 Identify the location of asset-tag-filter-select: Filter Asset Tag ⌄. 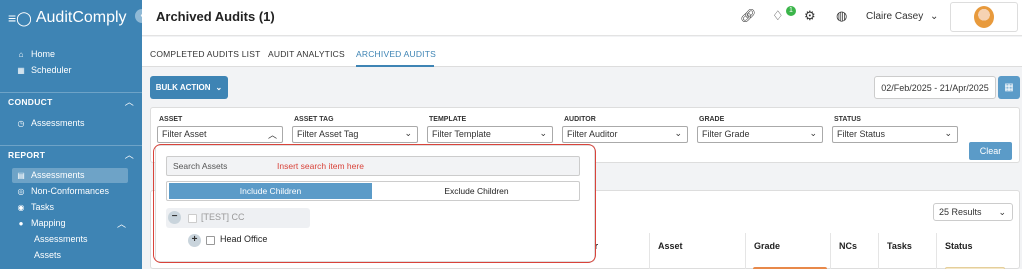
(355, 134).